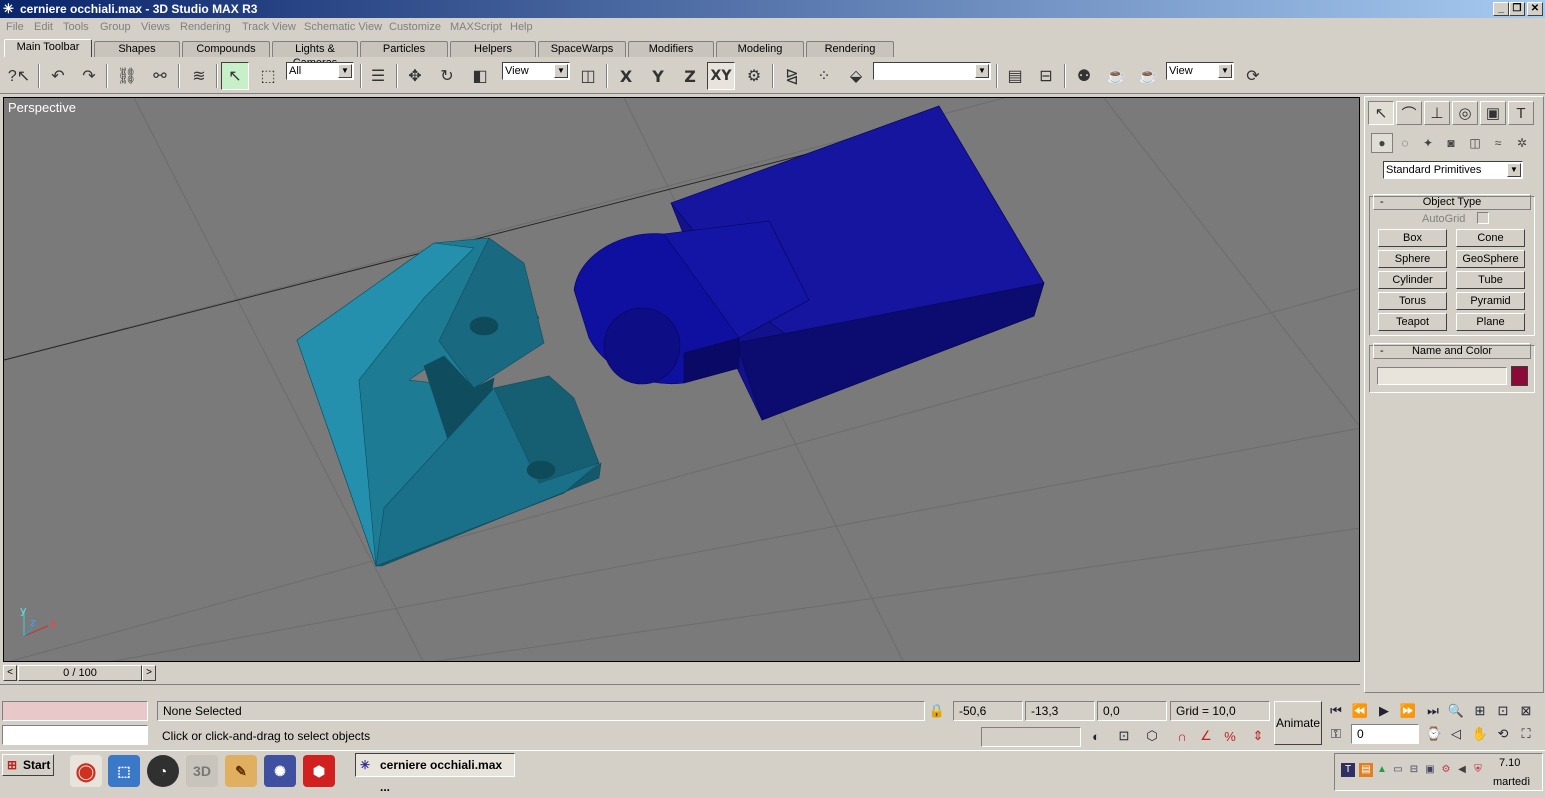 The image size is (1545, 798). Describe the element at coordinates (1132, 711) in the screenshot. I see `z-coordinate-field: 0,0` at that location.